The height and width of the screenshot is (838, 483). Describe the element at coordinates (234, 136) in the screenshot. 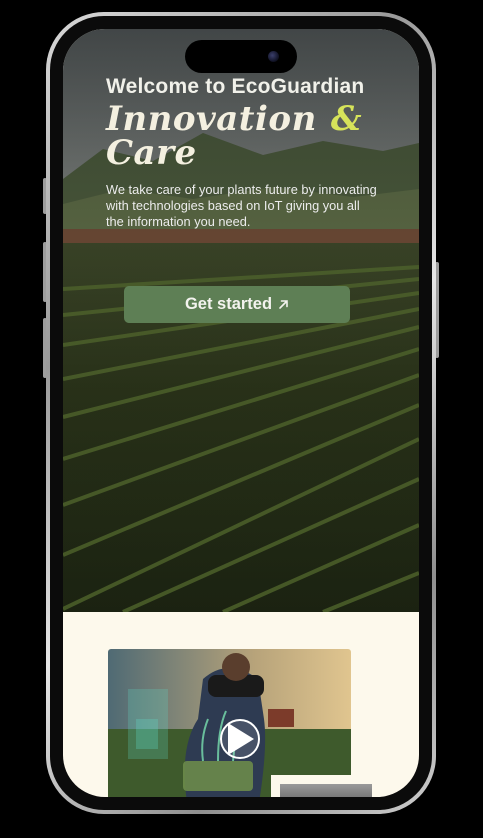

I see `hero-headline: Innovation & Care` at that location.